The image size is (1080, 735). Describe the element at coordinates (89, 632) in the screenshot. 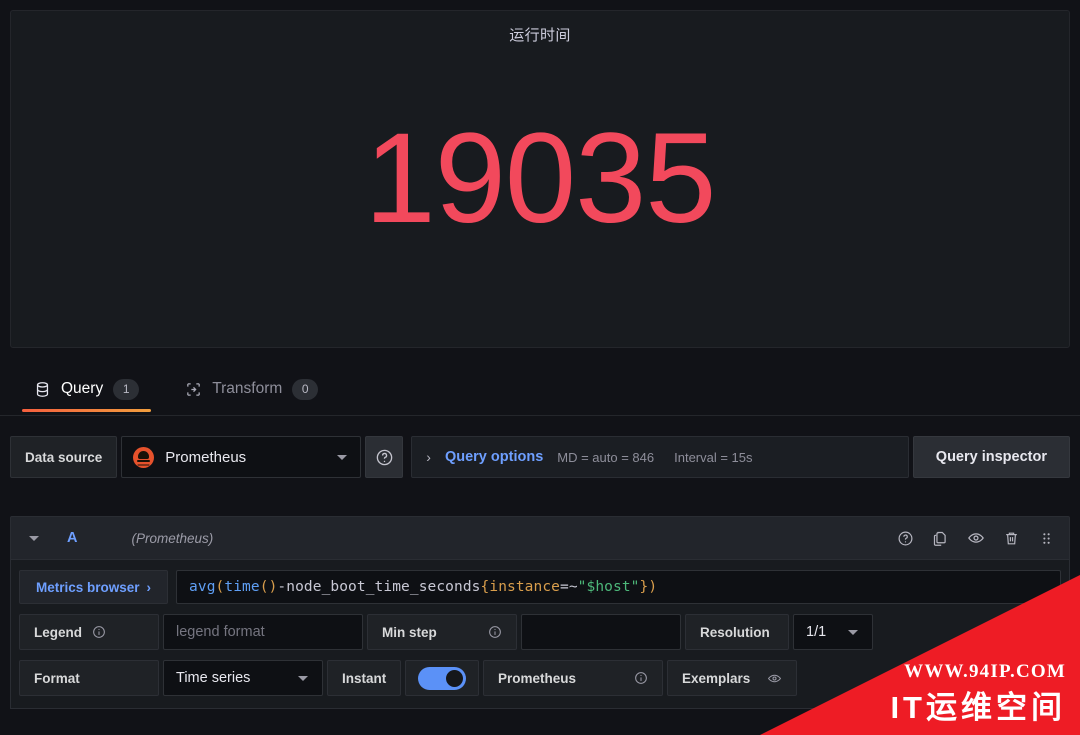

I see `legend-label-cell: Legend` at that location.